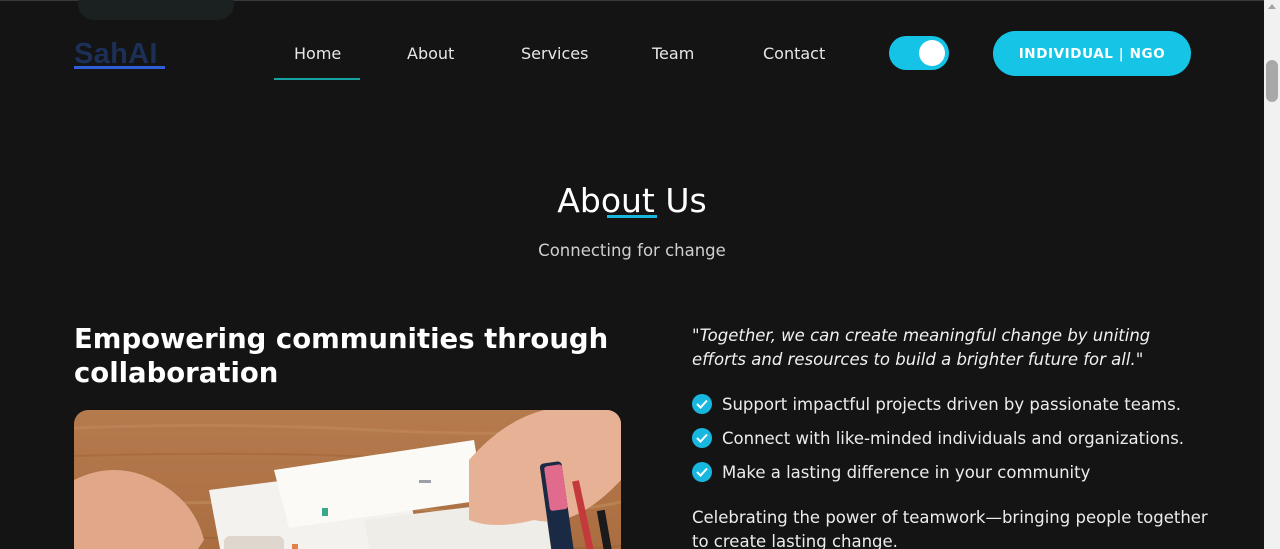 The image size is (1280, 549). What do you see at coordinates (673, 53) in the screenshot?
I see `nav-team-link: Team` at bounding box center [673, 53].